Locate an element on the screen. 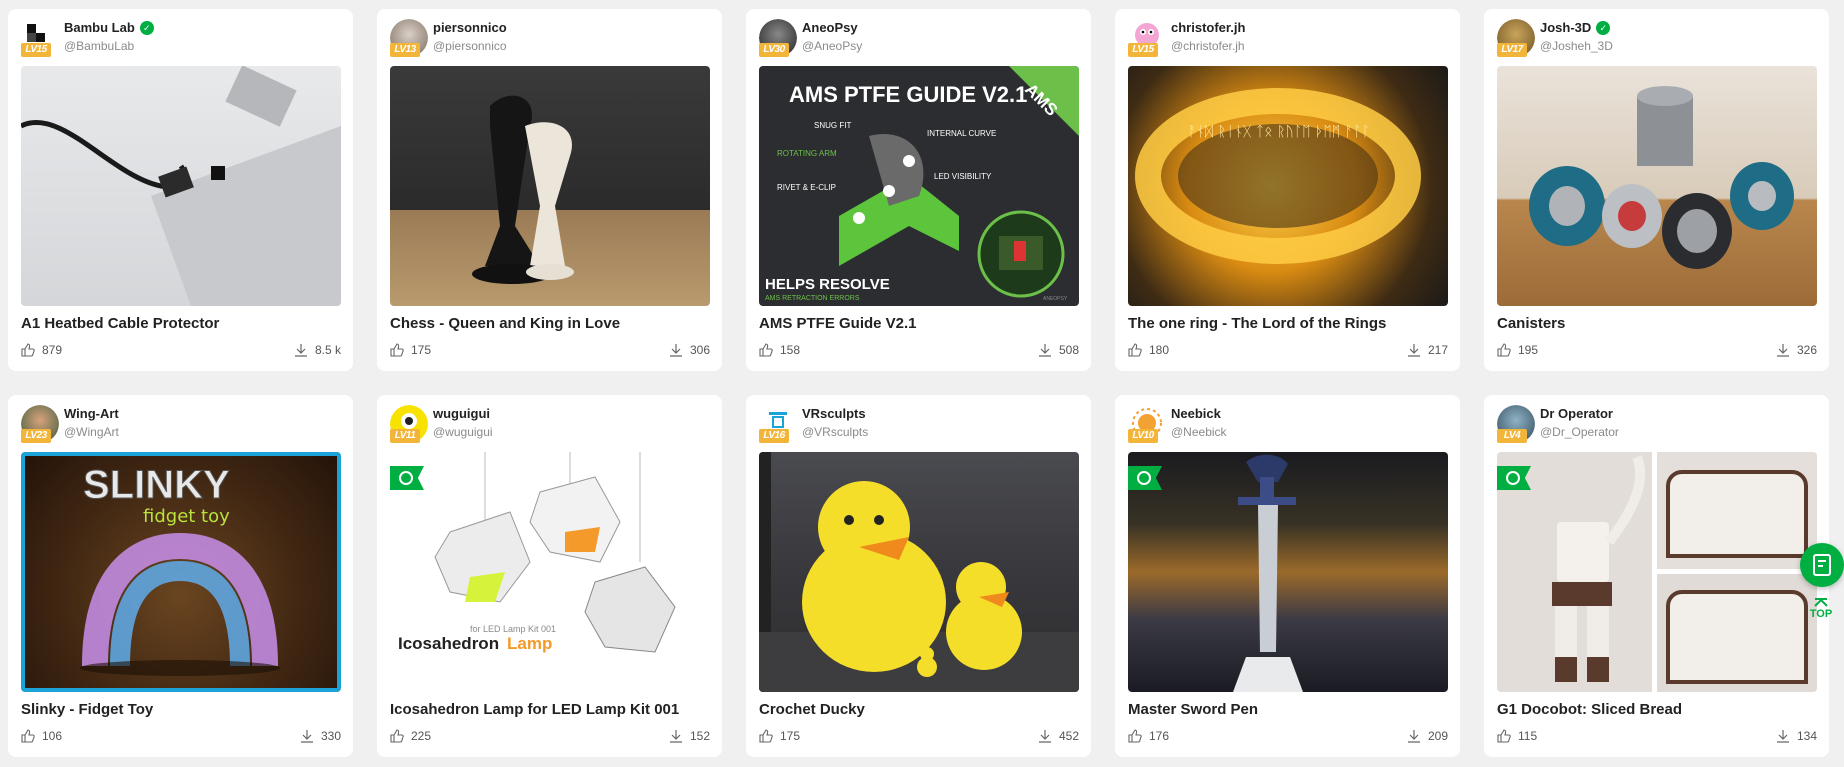  model-title: Icosahedron Lamp for LED Lamp Kit 001 is located at coordinates (534, 709).